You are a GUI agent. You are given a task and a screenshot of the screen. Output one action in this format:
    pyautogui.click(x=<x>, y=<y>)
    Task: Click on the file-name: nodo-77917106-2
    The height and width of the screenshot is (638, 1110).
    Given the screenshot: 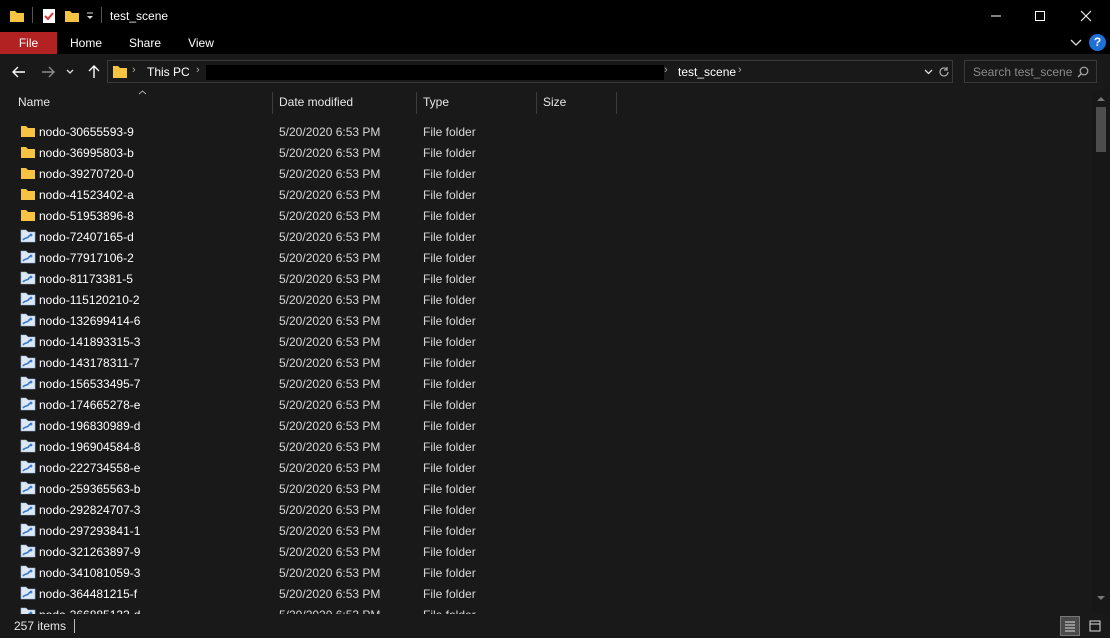 What is the action you would take?
    pyautogui.click(x=86, y=258)
    